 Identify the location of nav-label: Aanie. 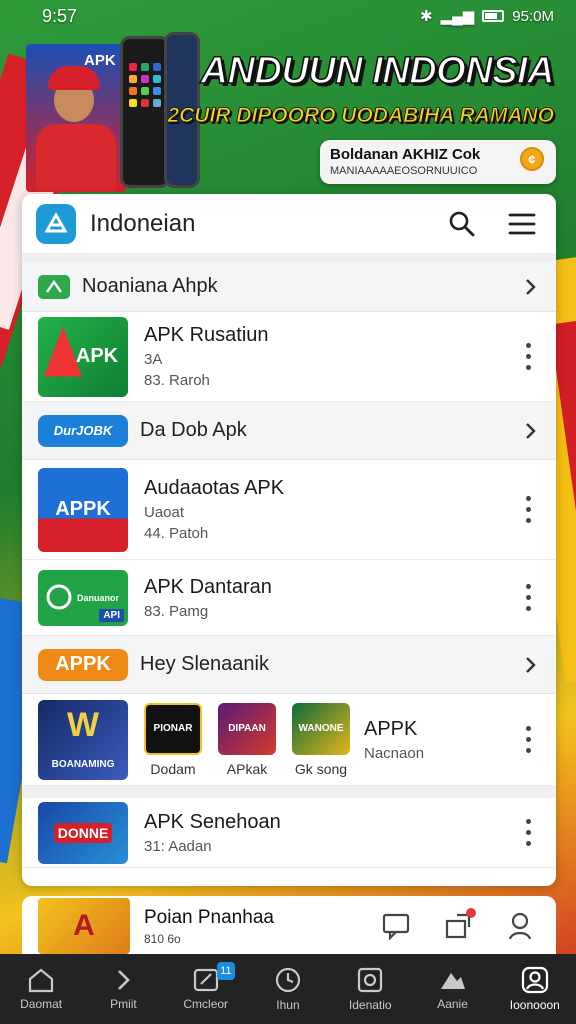
(452, 1004).